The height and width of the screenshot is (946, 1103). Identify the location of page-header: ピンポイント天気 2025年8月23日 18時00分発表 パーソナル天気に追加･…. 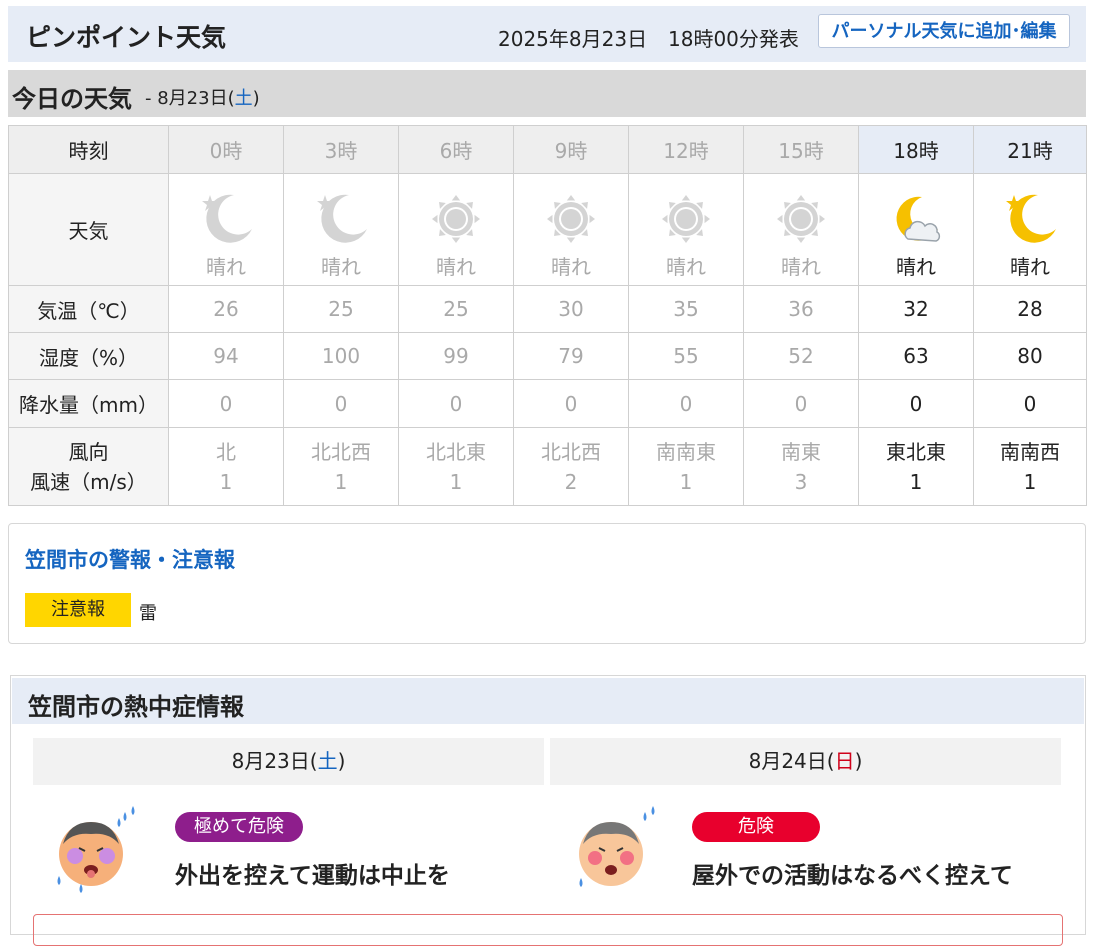
(547, 34).